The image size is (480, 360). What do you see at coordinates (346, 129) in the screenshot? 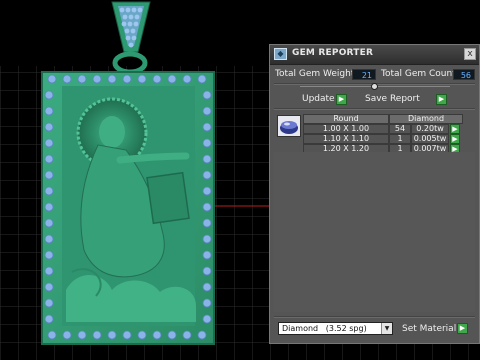
I see `size-cell: 1.00 X 1.00` at bounding box center [346, 129].